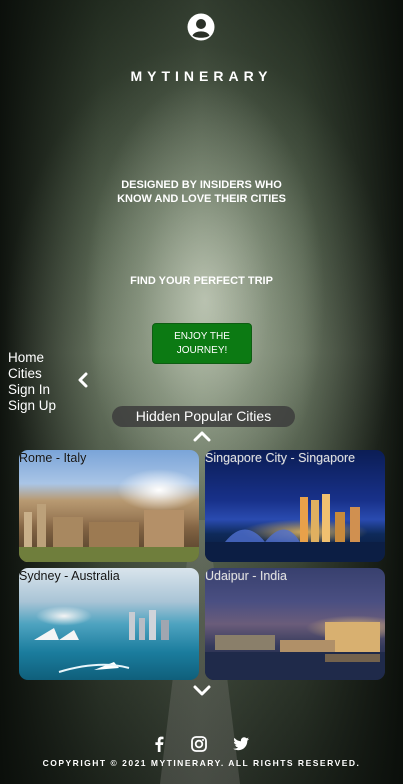  Describe the element at coordinates (295, 528) in the screenshot. I see `singapore-skyline-image` at that location.